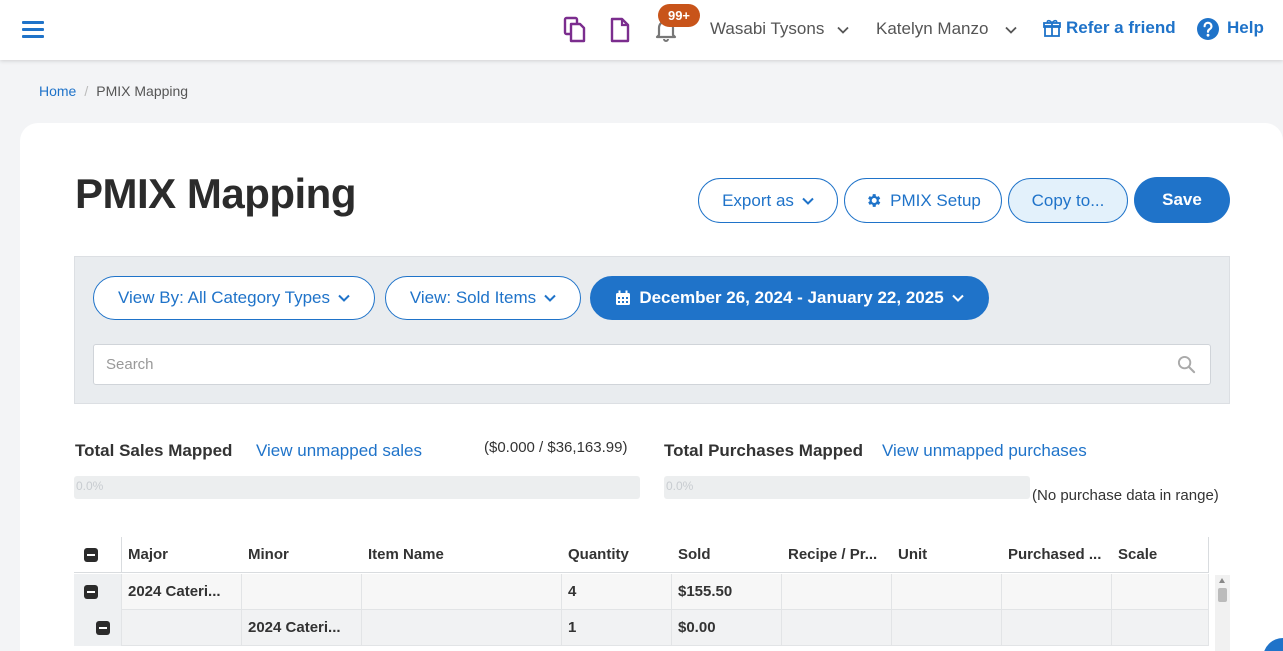 The height and width of the screenshot is (651, 1283). I want to click on gift-icon, so click(1052, 28).